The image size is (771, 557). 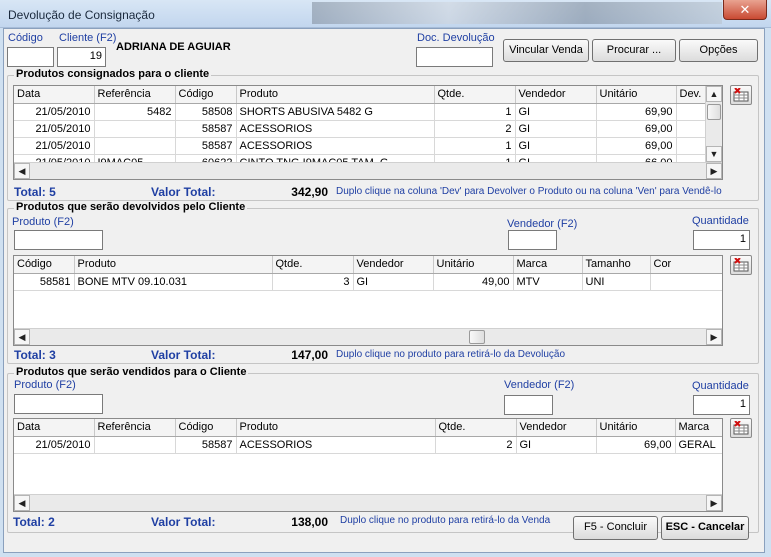 What do you see at coordinates (721, 405) in the screenshot?
I see `vendidos-quantidade-input: 1` at bounding box center [721, 405].